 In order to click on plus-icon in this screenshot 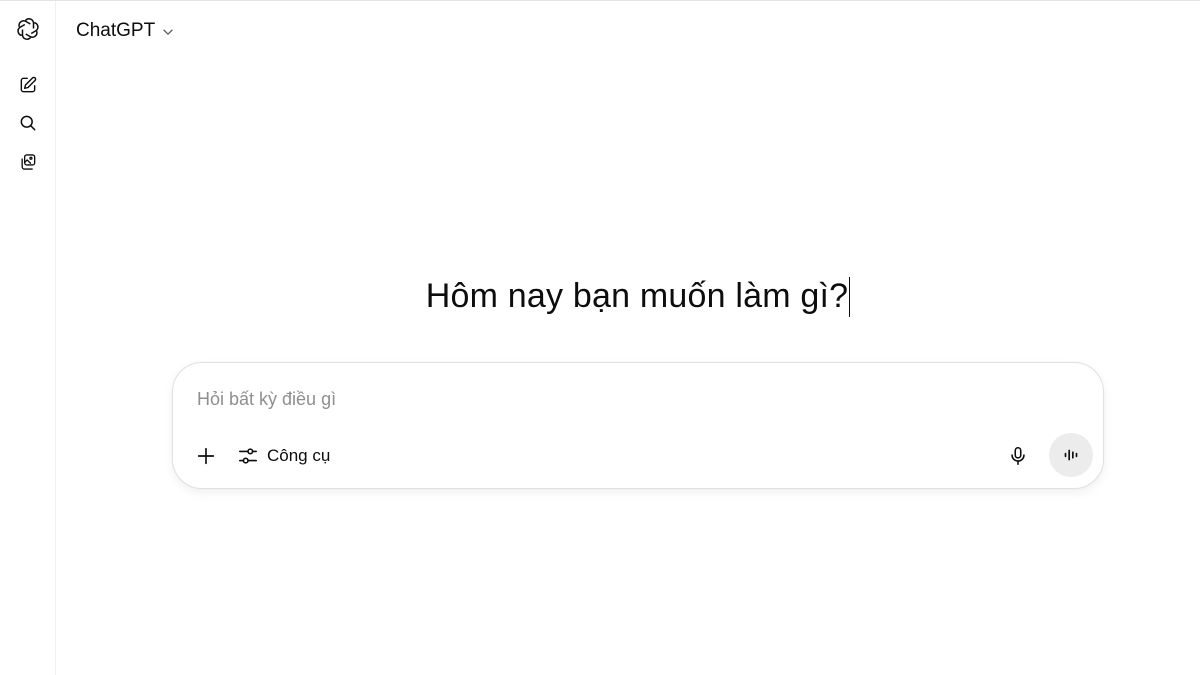, I will do `click(206, 456)`.